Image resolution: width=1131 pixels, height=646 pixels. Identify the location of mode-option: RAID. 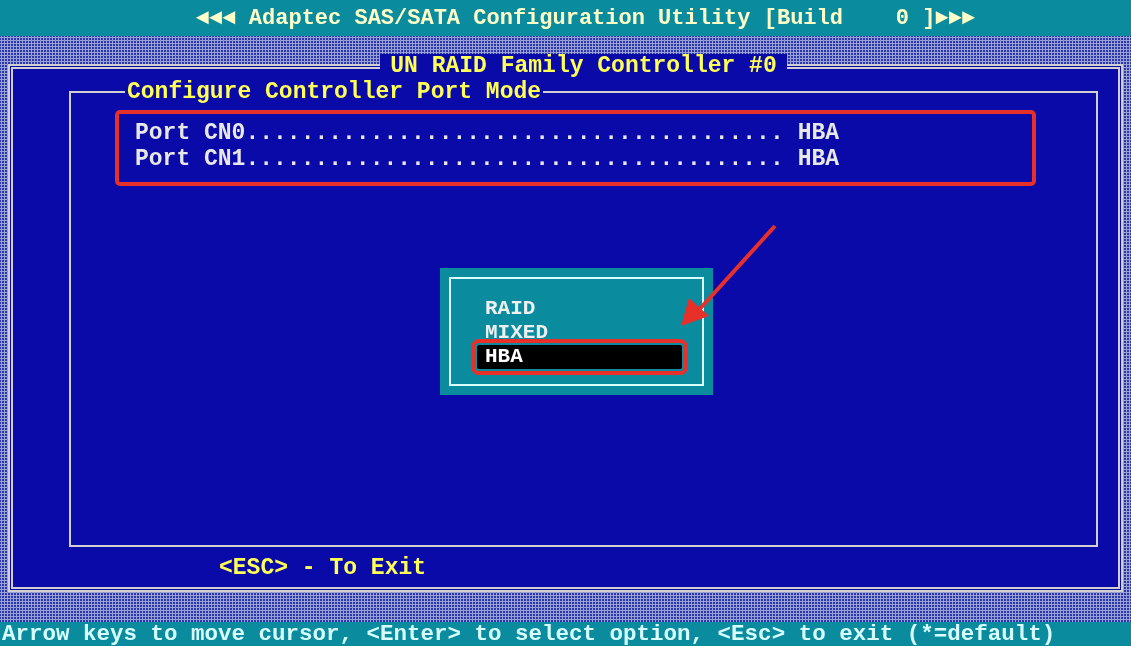
(579, 309).